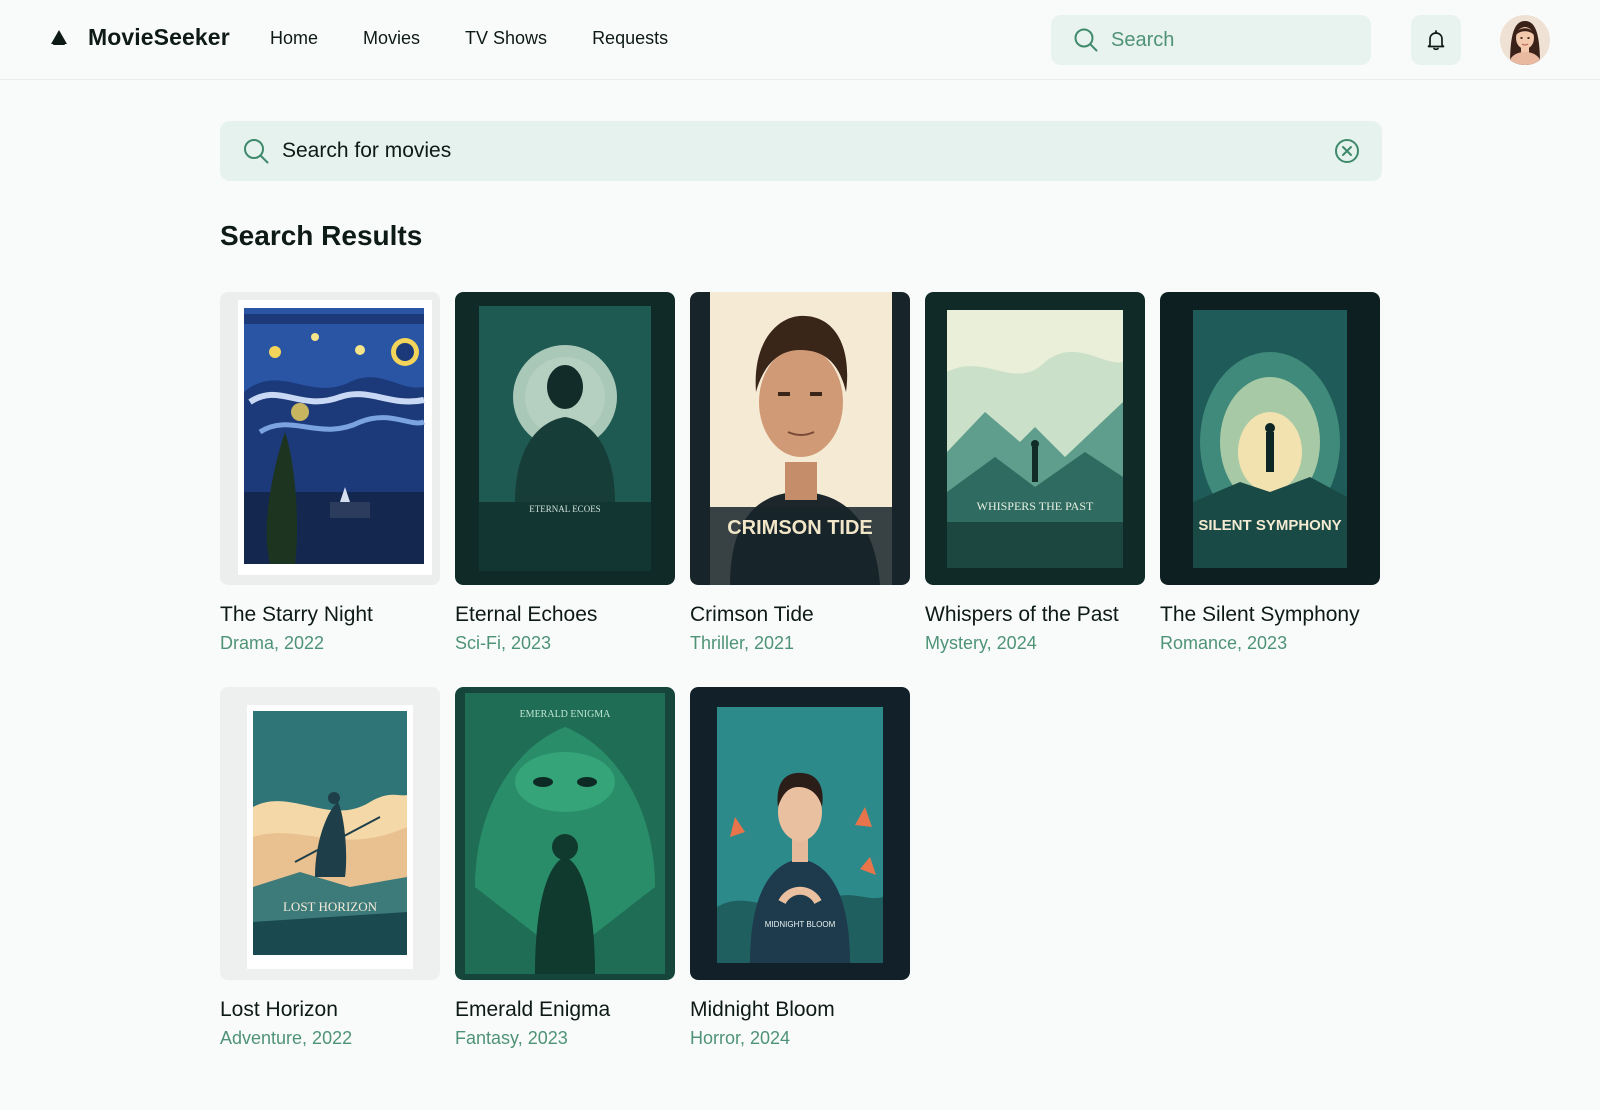 The image size is (1600, 1110). What do you see at coordinates (321, 235) in the screenshot?
I see `section-title: Search Results` at bounding box center [321, 235].